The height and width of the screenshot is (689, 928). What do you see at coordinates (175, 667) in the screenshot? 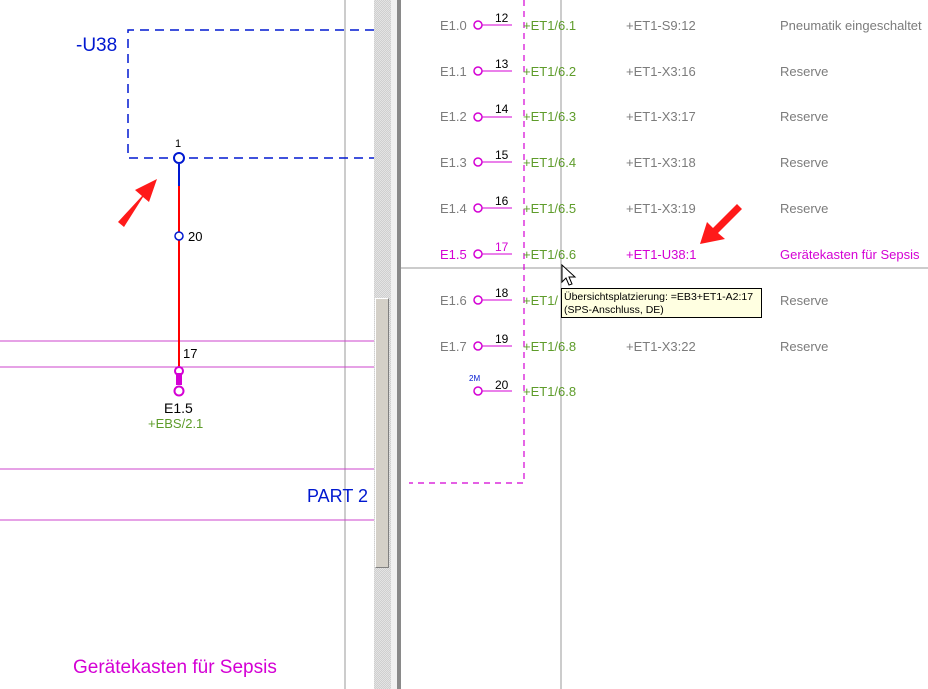
I see `footer-description: Gerätekasten für Sepsis` at bounding box center [175, 667].